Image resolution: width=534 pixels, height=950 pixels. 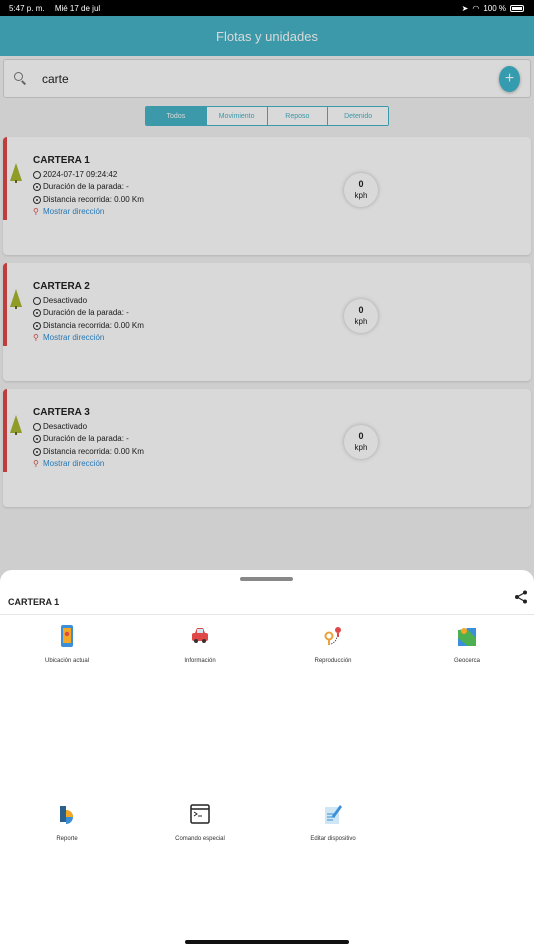 What do you see at coordinates (333, 661) in the screenshot?
I see `action-label: Reproducción` at bounding box center [333, 661].